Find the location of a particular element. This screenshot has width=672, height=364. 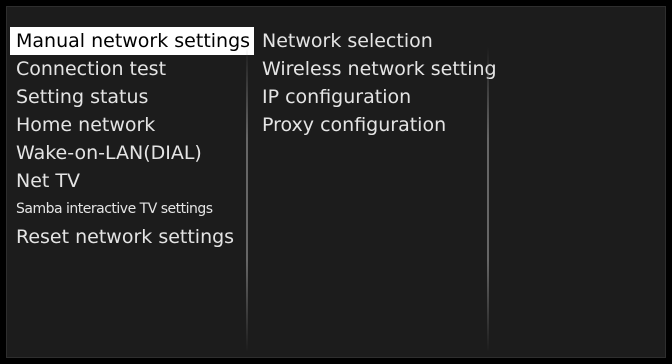

menu-item-reset-network-settings: Reset network settings is located at coordinates (132, 237).